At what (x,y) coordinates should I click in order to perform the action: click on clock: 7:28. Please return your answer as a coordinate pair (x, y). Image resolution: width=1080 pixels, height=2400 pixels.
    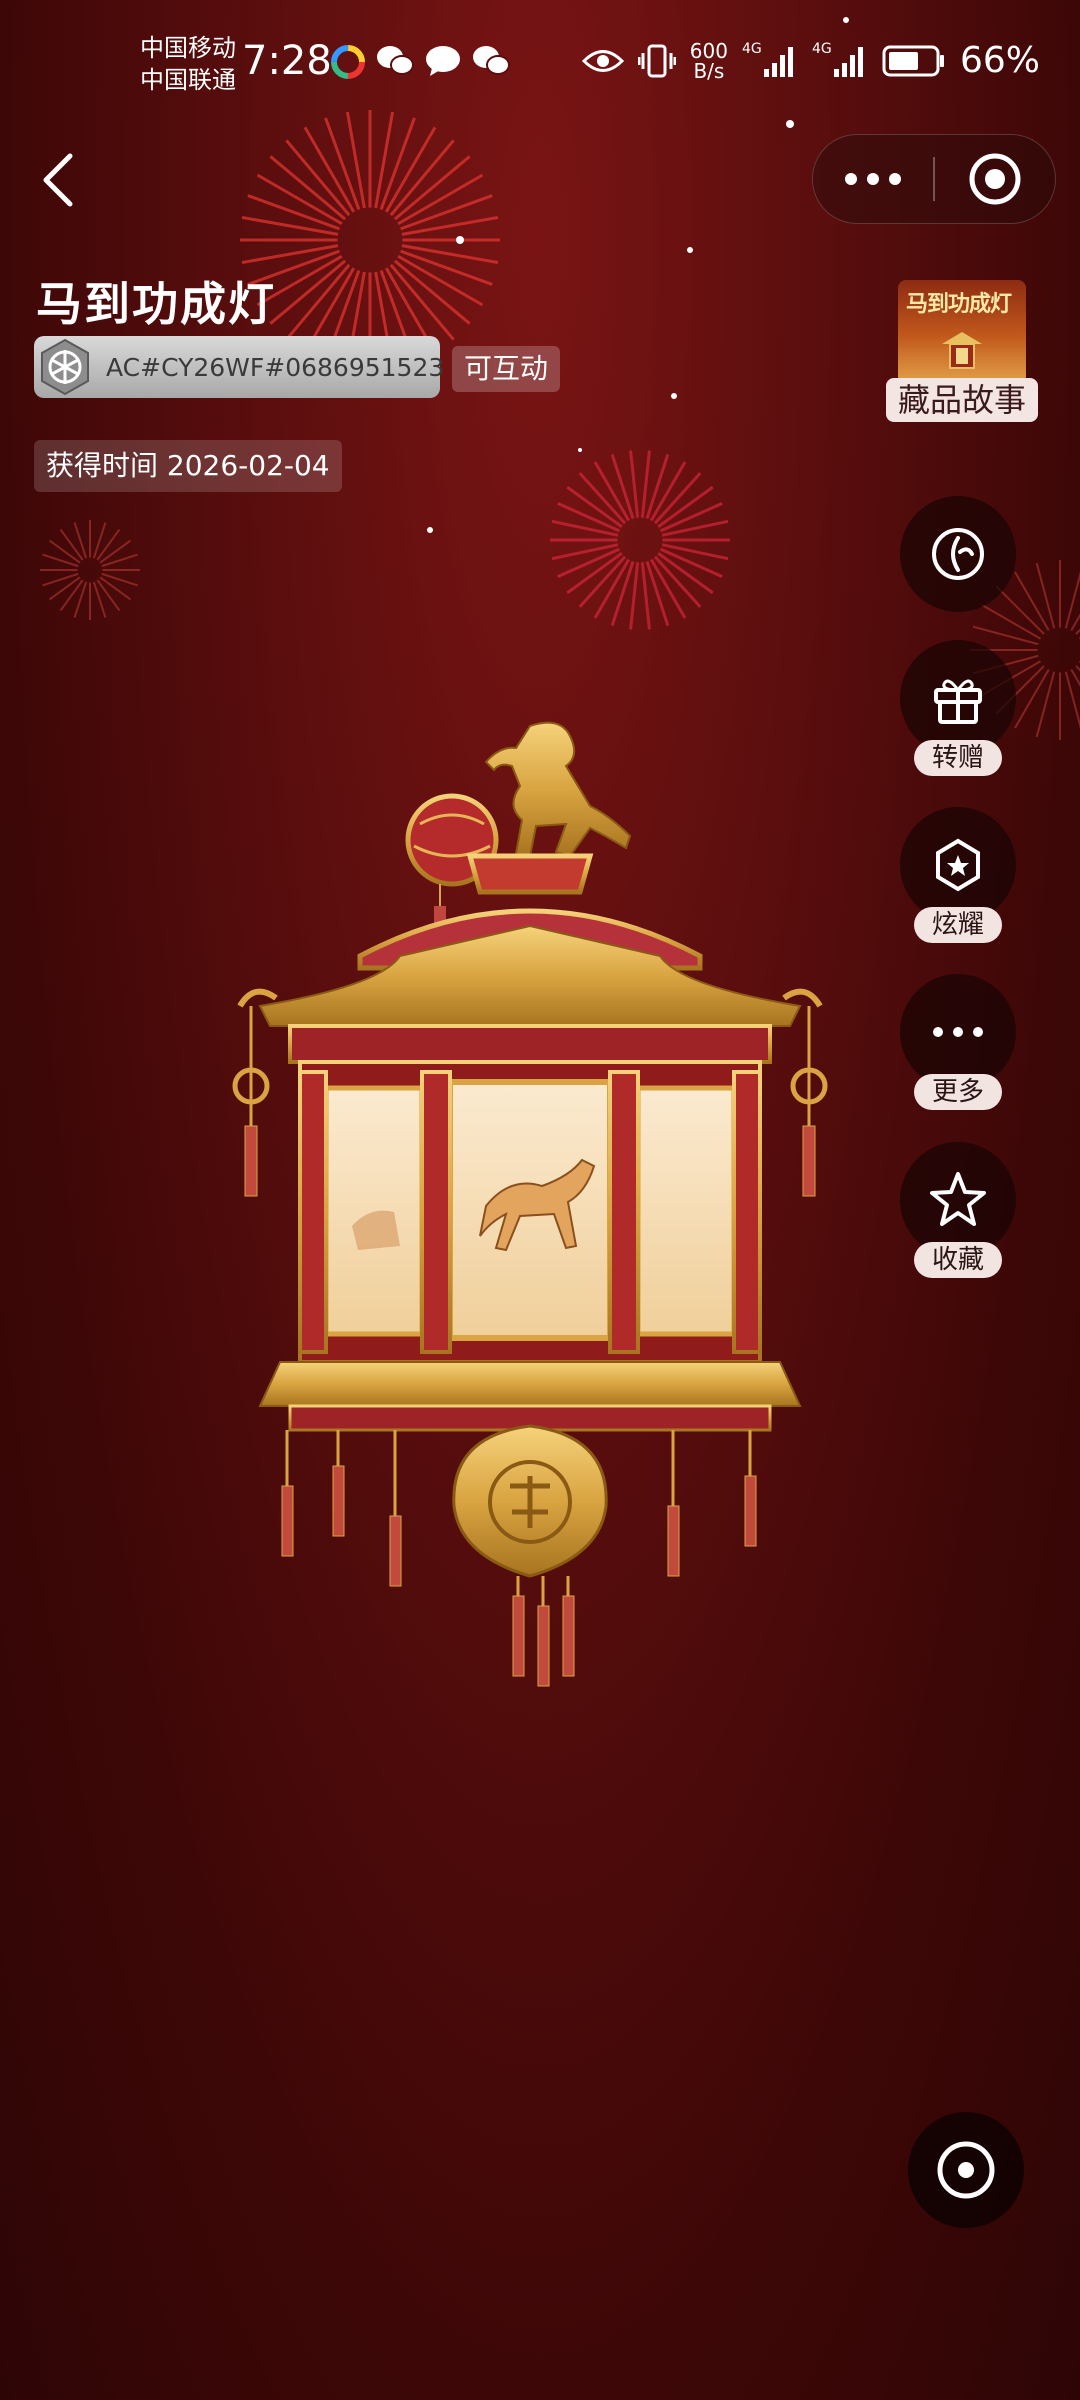
    Looking at the image, I should click on (287, 61).